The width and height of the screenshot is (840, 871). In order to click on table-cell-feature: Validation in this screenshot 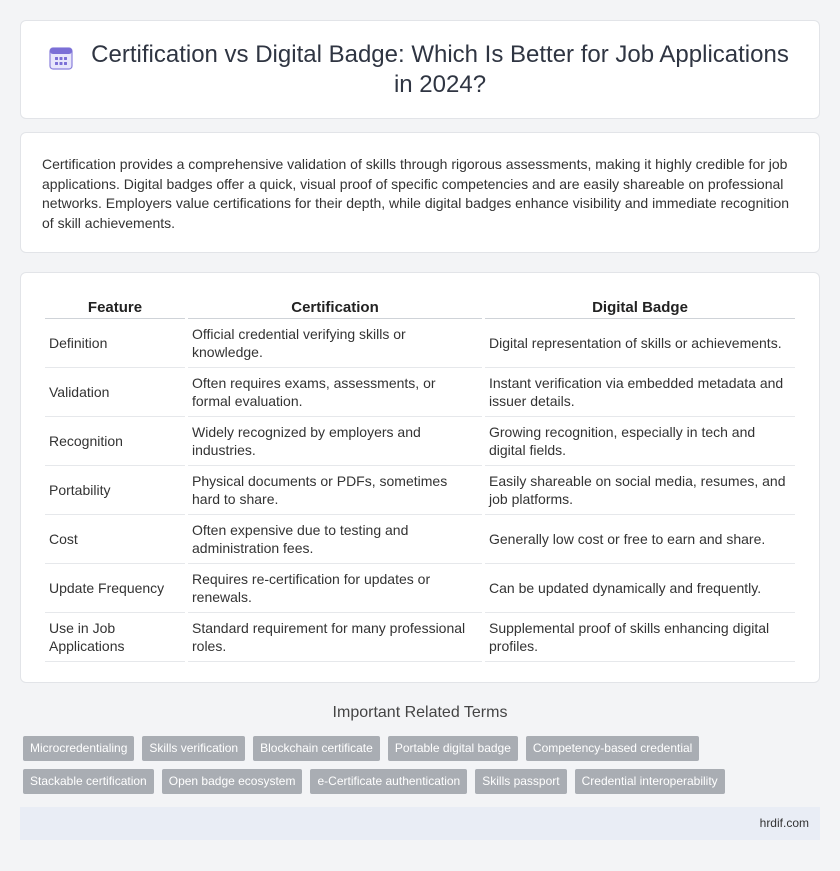, I will do `click(115, 392)`.